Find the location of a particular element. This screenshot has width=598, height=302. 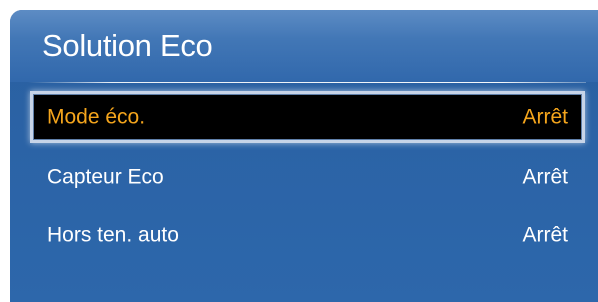

menu-item-label: Hors ten. auto is located at coordinates (113, 235).